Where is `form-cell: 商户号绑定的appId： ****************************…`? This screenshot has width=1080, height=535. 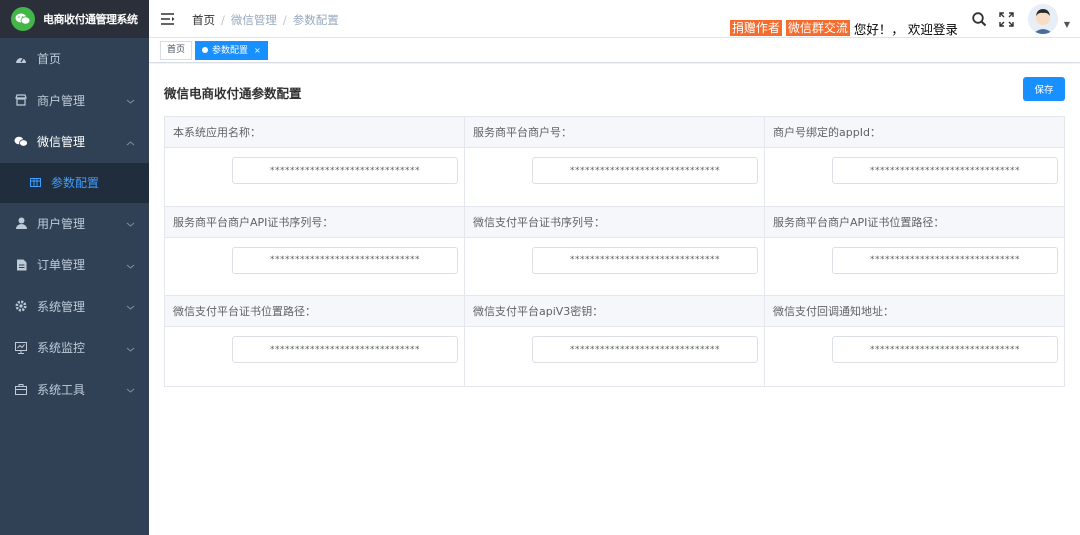
form-cell: 商户号绑定的appId： ****************************… is located at coordinates (914, 162).